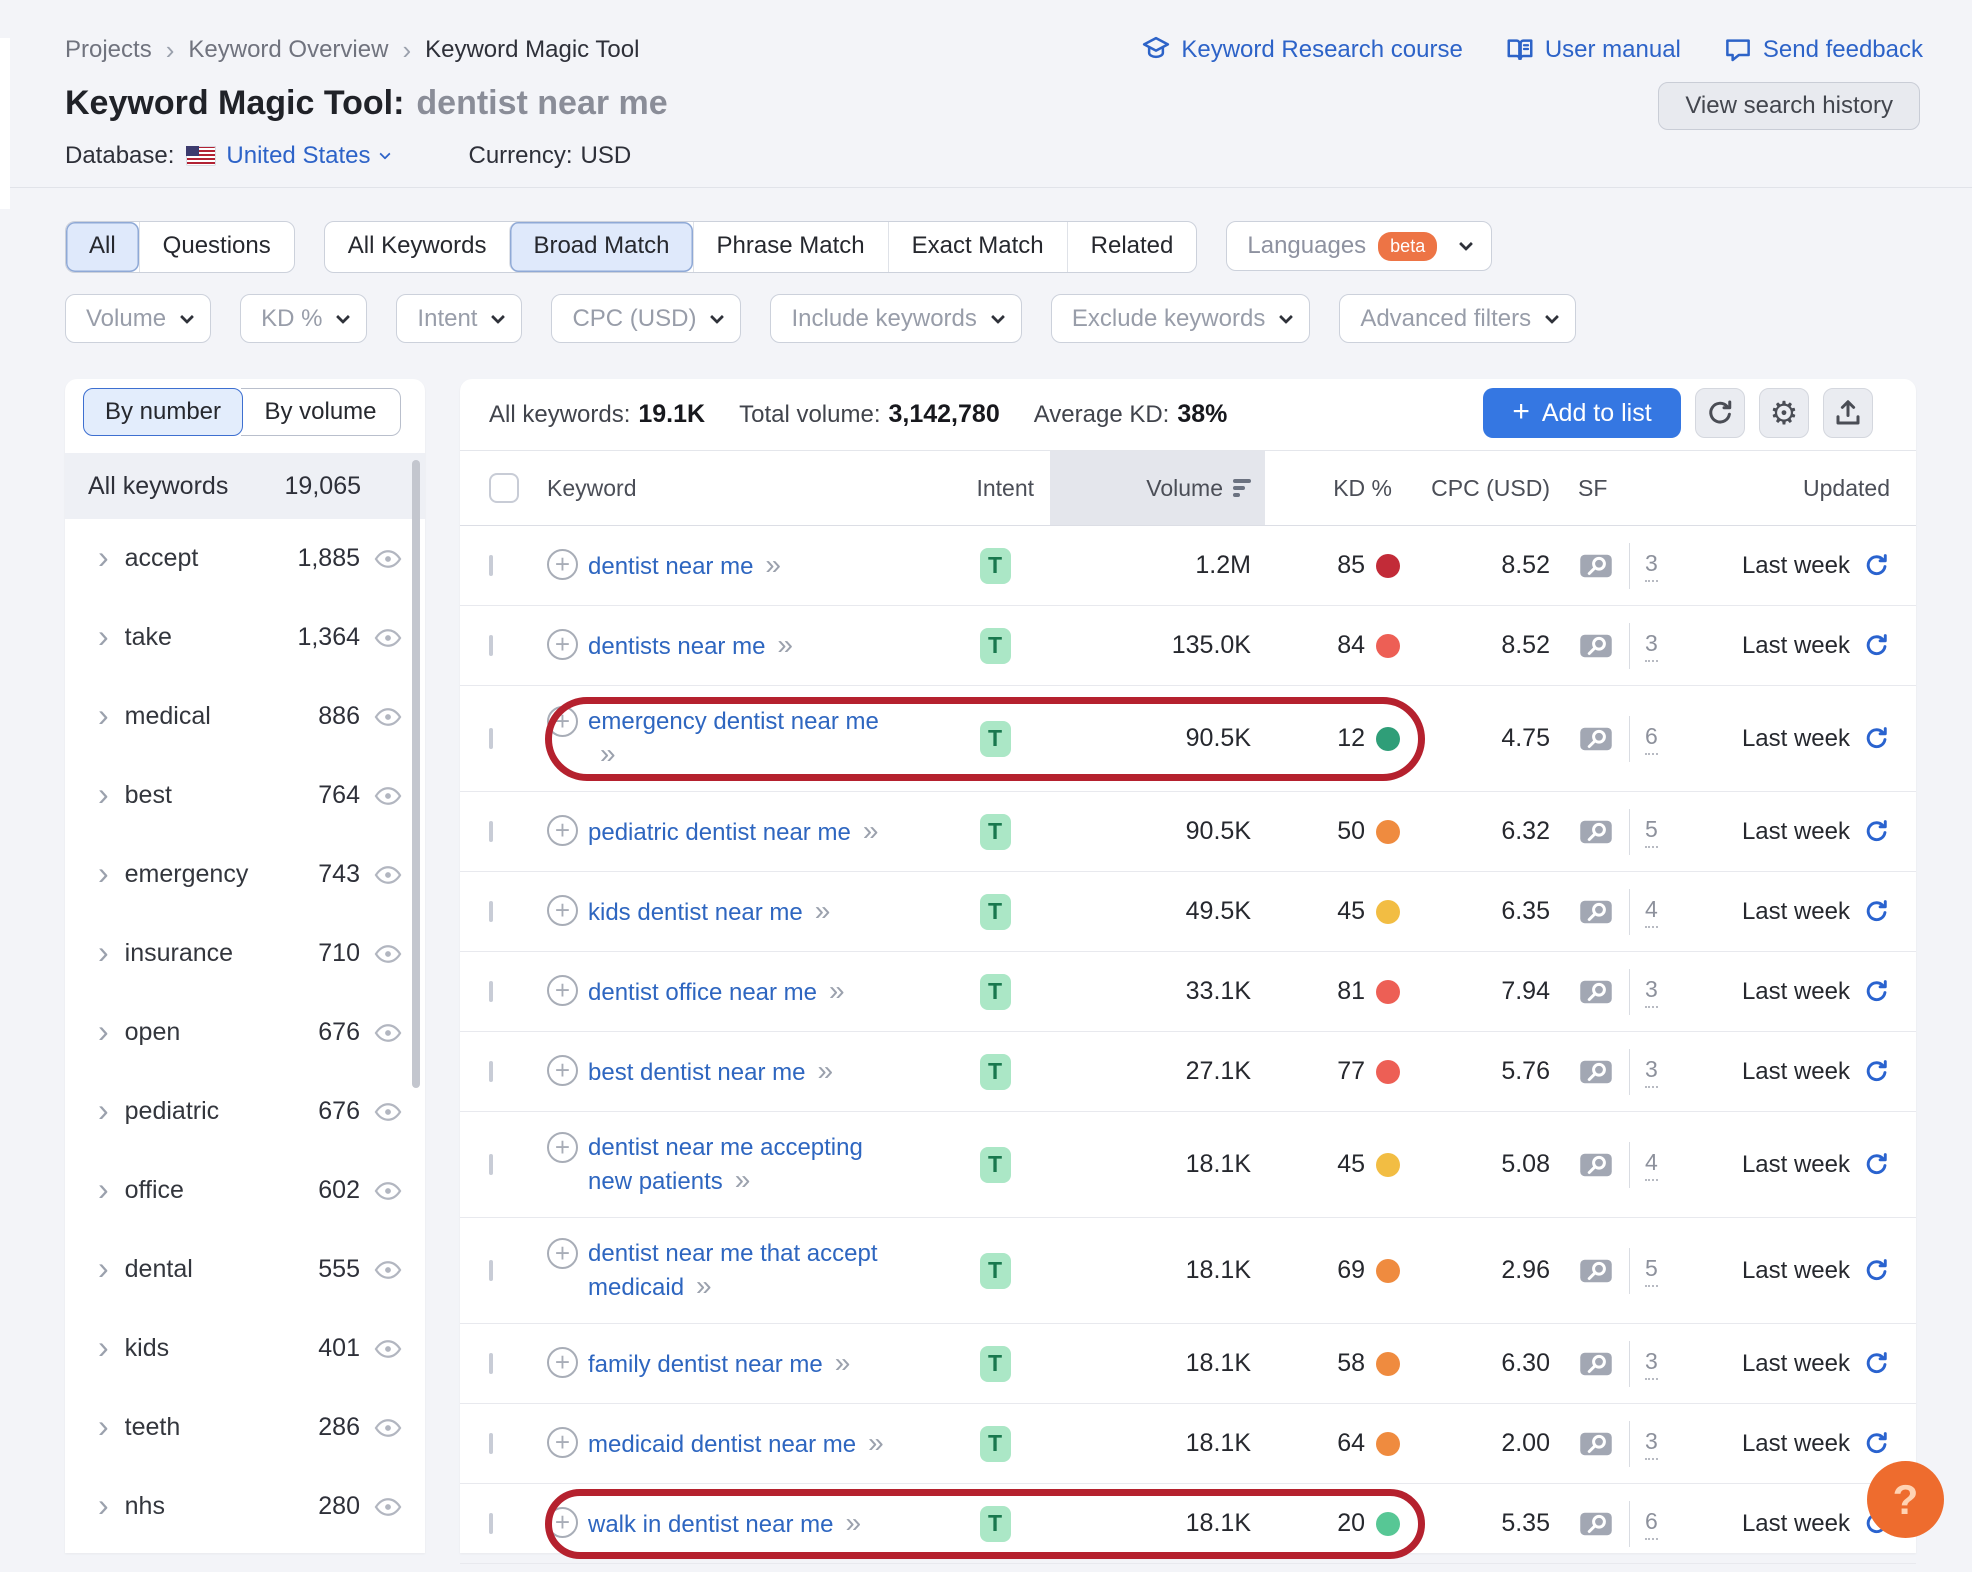 Image resolution: width=1972 pixels, height=1572 pixels. Describe the element at coordinates (245, 1032) in the screenshot. I see `keyword-group-item: › open 676` at that location.